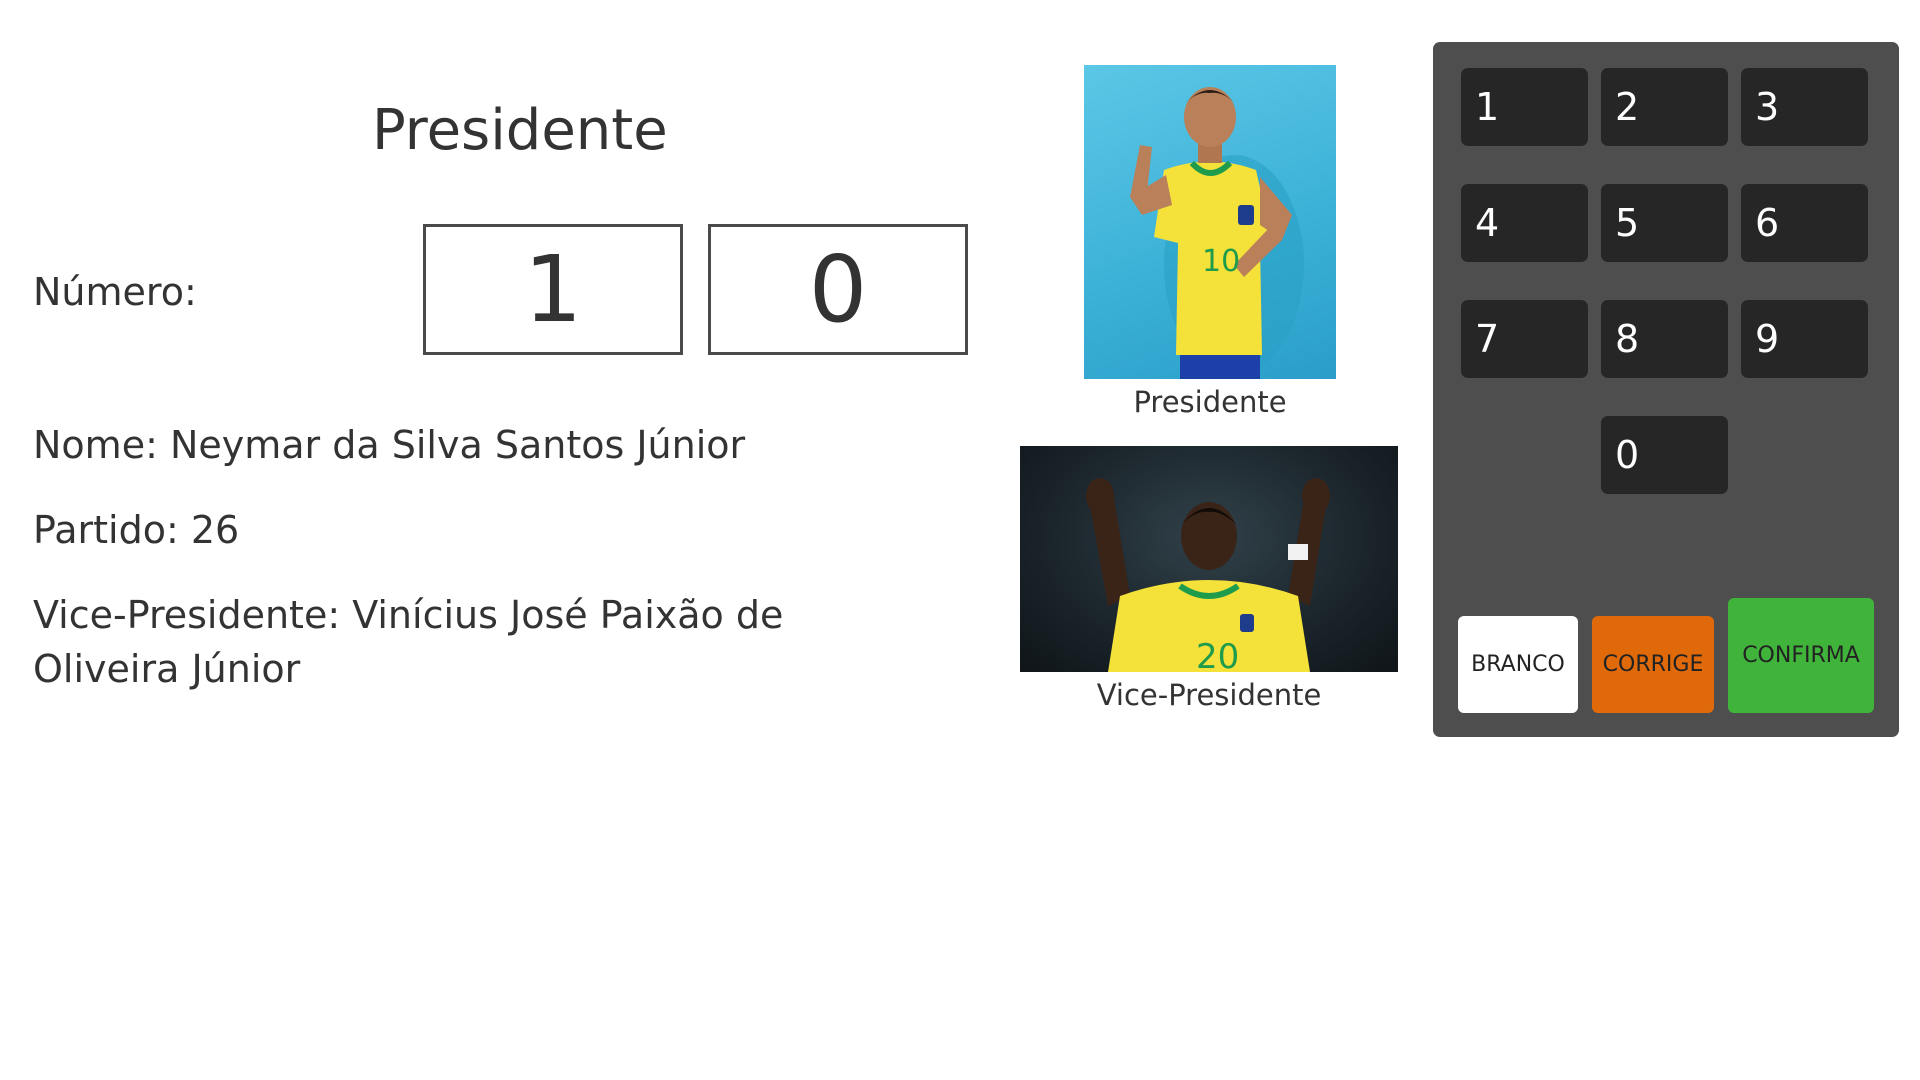 Image resolution: width=1920 pixels, height=1080 pixels. Describe the element at coordinates (1217, 654) in the screenshot. I see `svg-text: 20` at that location.